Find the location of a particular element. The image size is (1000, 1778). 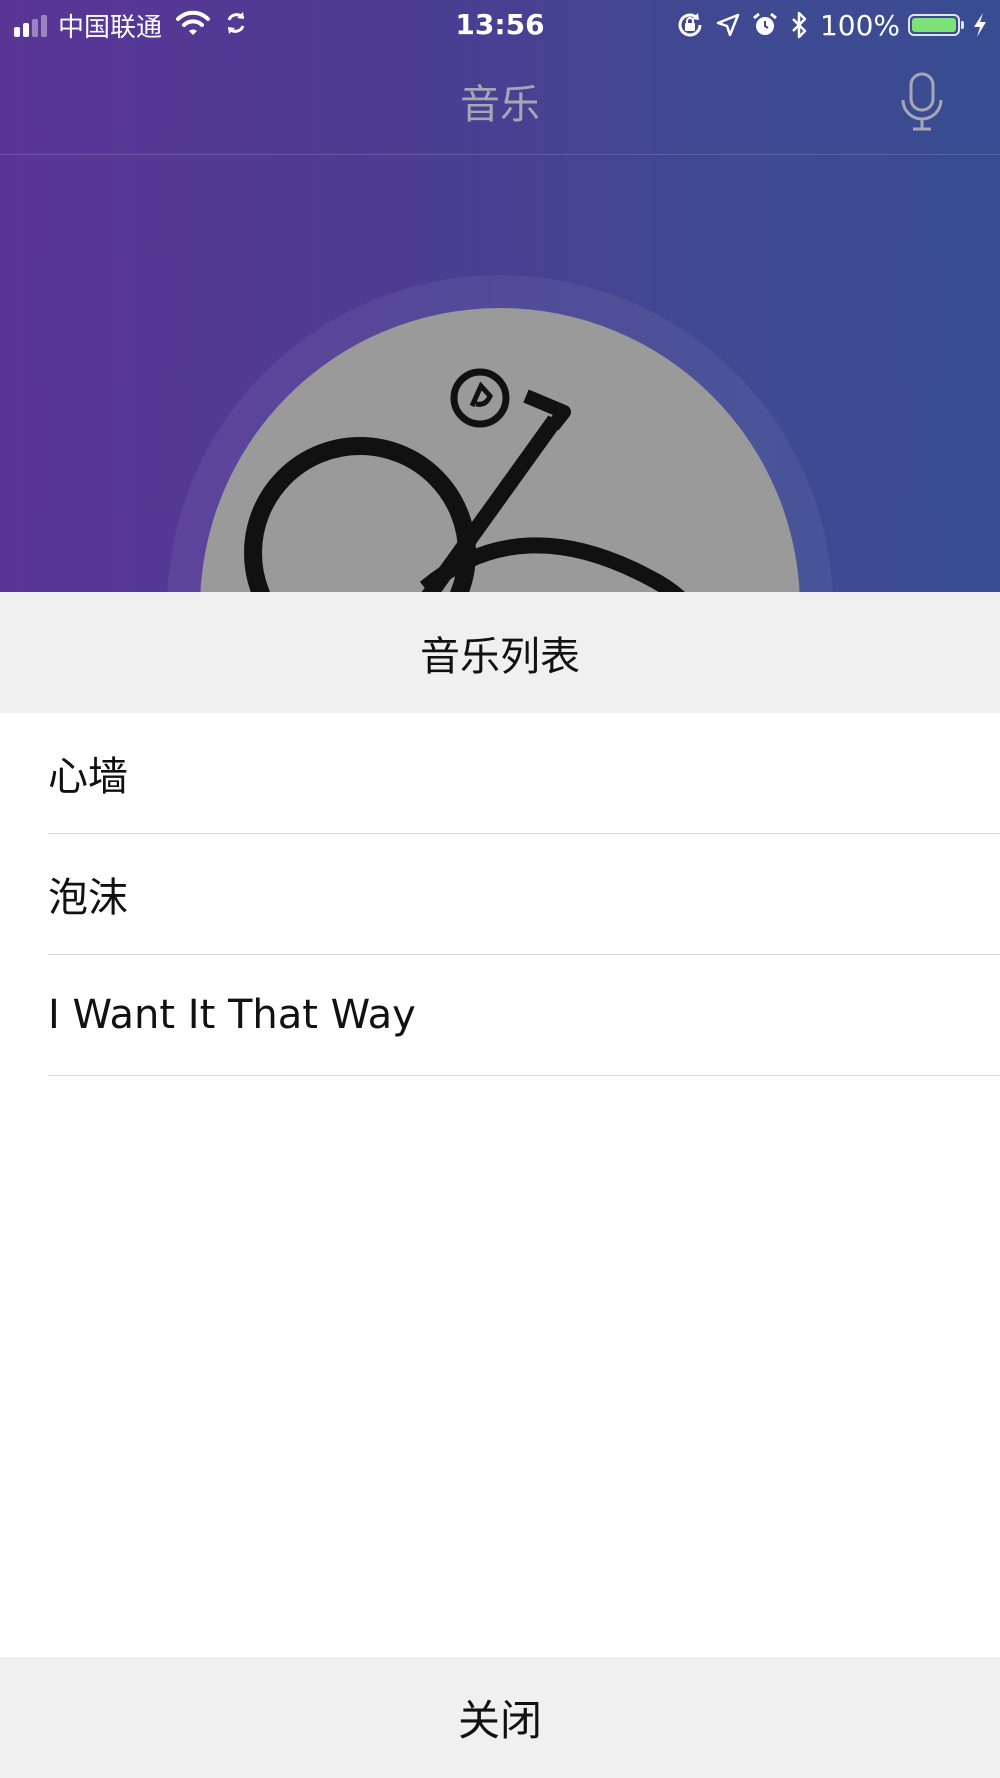

album-cover is located at coordinates (500, 450).